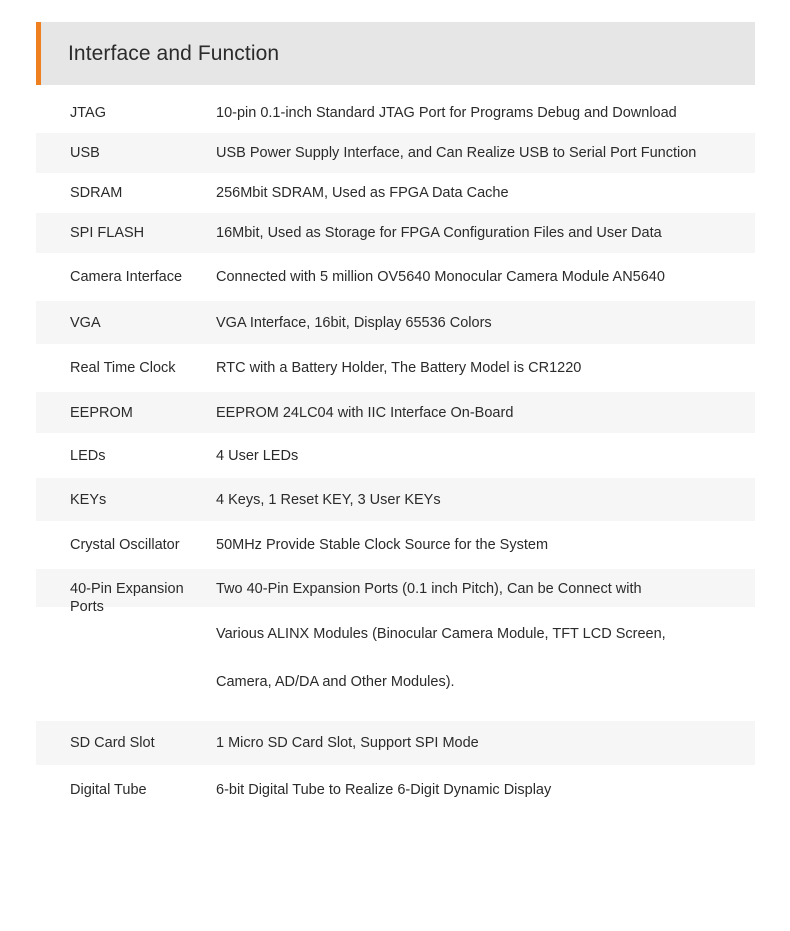  I want to click on row-description: 256Mbit SDRAM, Used as FPGA Data Cache, so click(362, 193).